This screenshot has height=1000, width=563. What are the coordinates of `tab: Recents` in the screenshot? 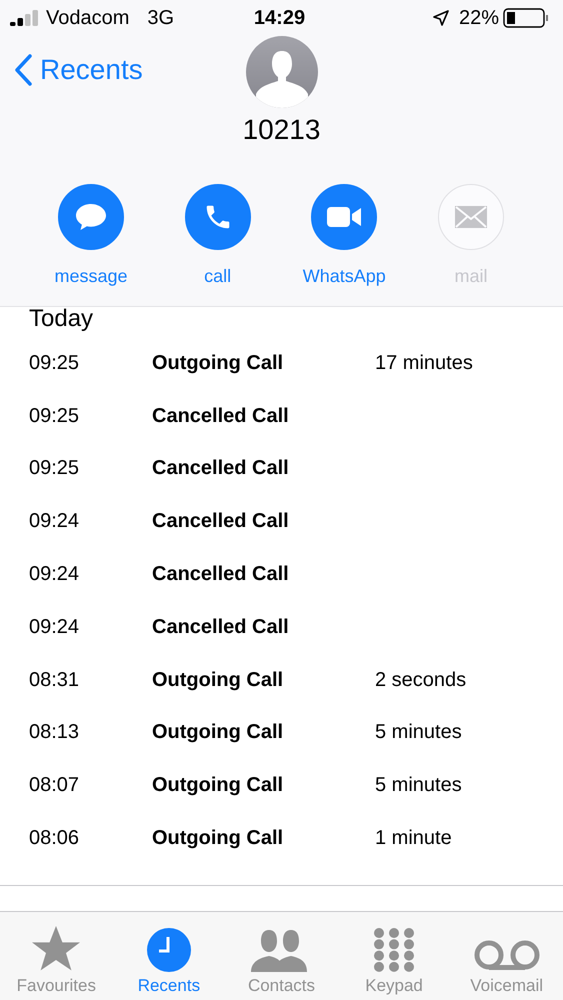 It's located at (169, 956).